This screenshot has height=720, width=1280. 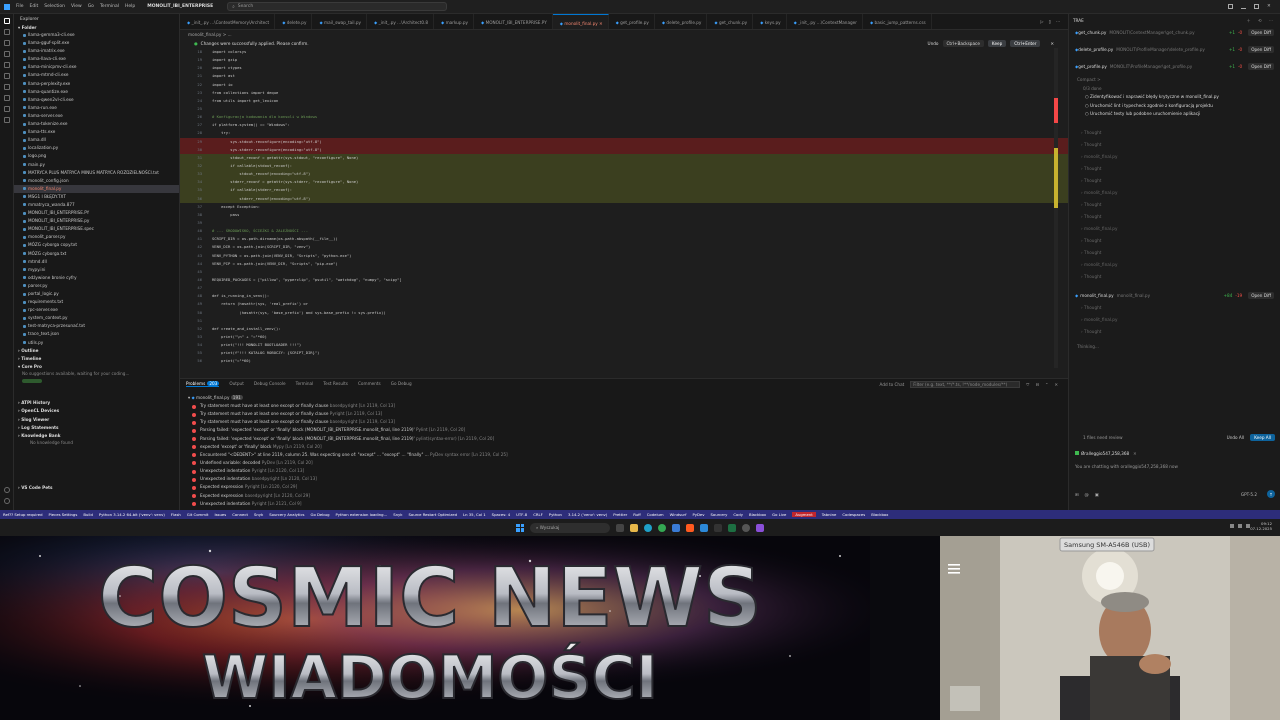 I want to click on panel-tab-debug-console: Debug Console, so click(x=270, y=384).